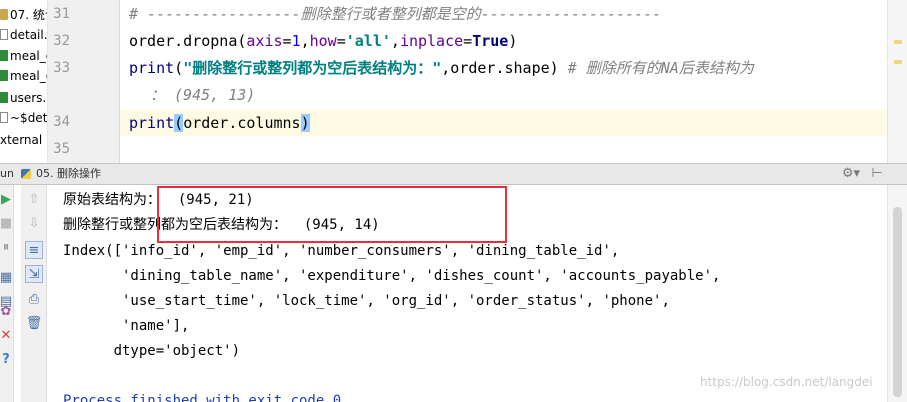 The image size is (907, 402). What do you see at coordinates (29, 98) in the screenshot?
I see `tree-item-label: users.:` at bounding box center [29, 98].